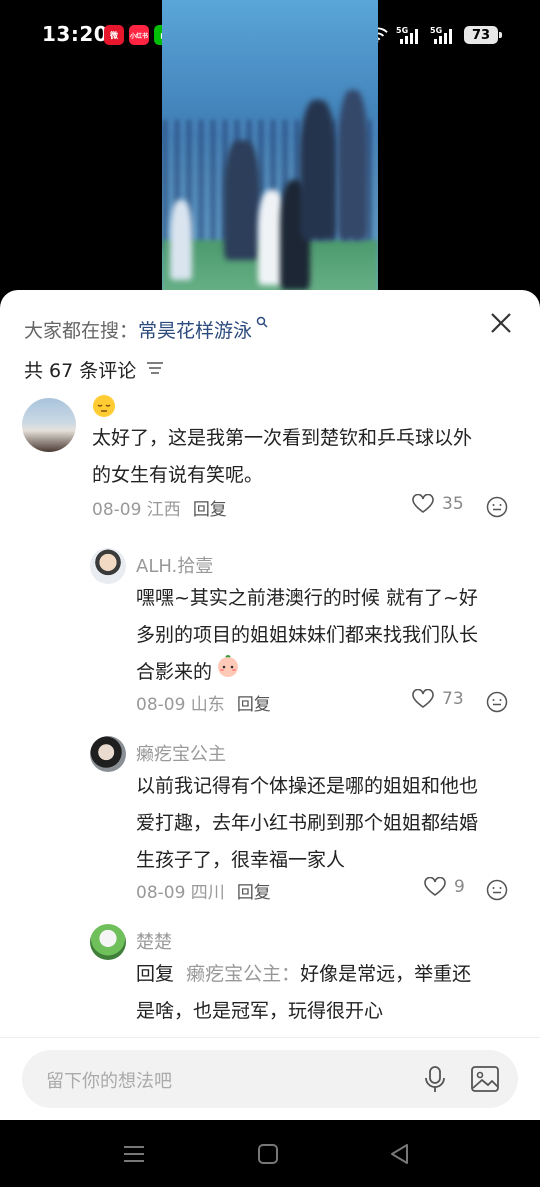 The width and height of the screenshot is (540, 1187). What do you see at coordinates (80, 371) in the screenshot?
I see `comment-count-label: 共 67 条评论` at bounding box center [80, 371].